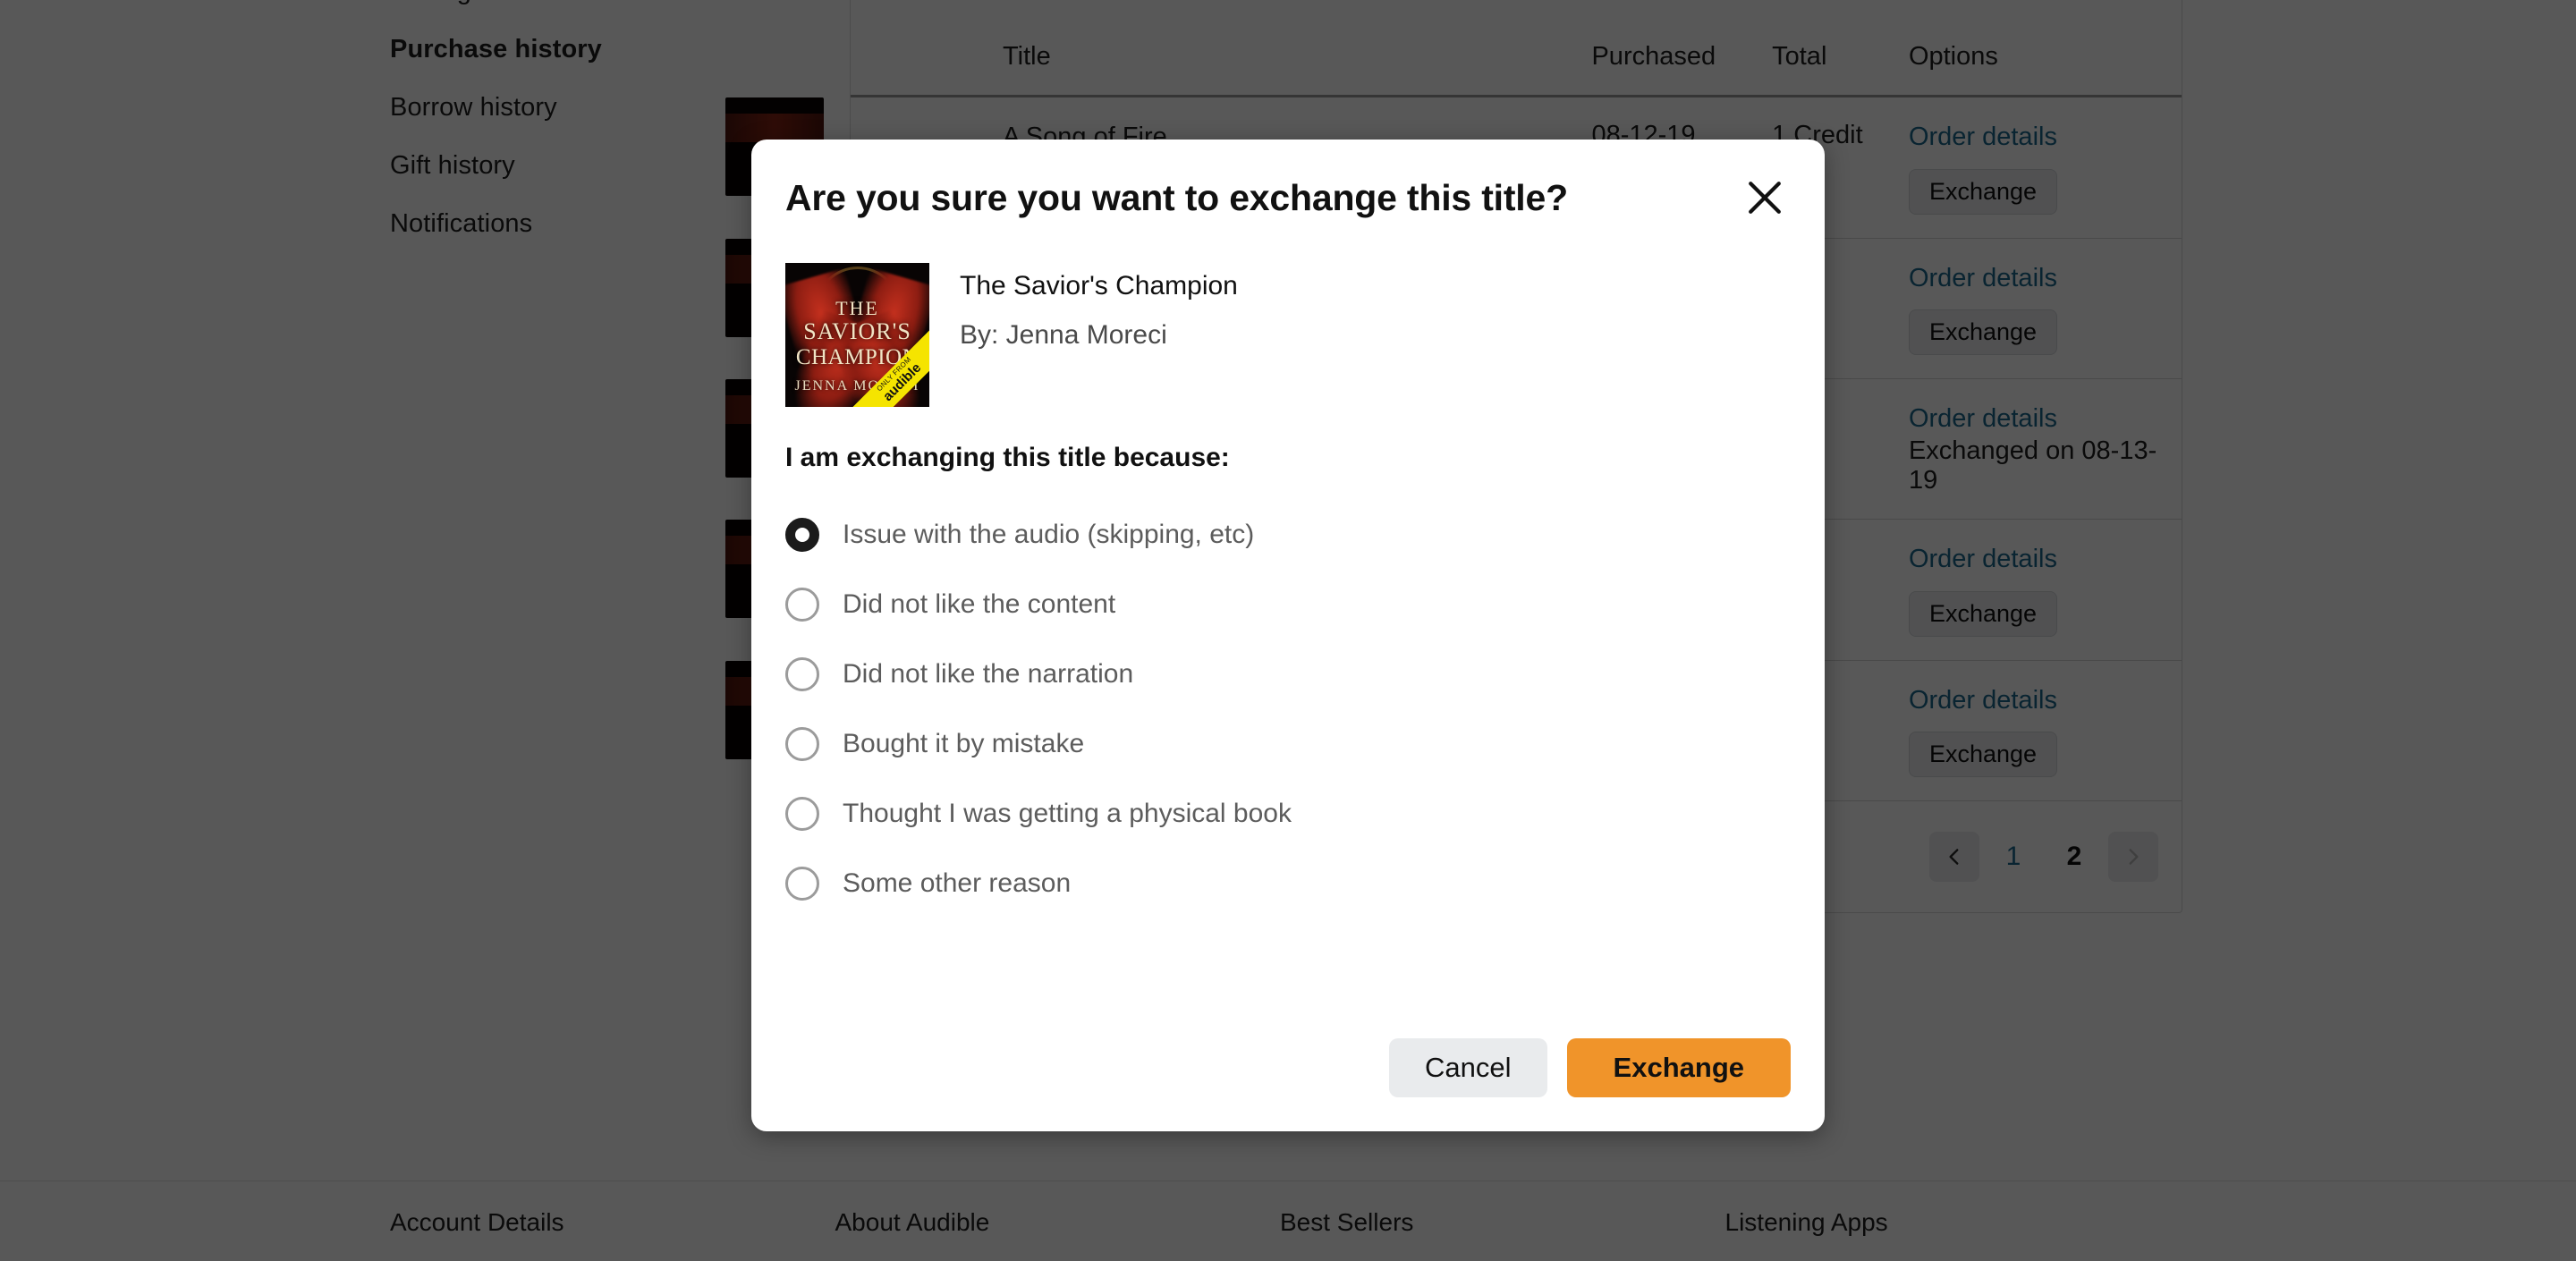  Describe the element at coordinates (957, 883) in the screenshot. I see `radio-option-label: Some other reason` at that location.